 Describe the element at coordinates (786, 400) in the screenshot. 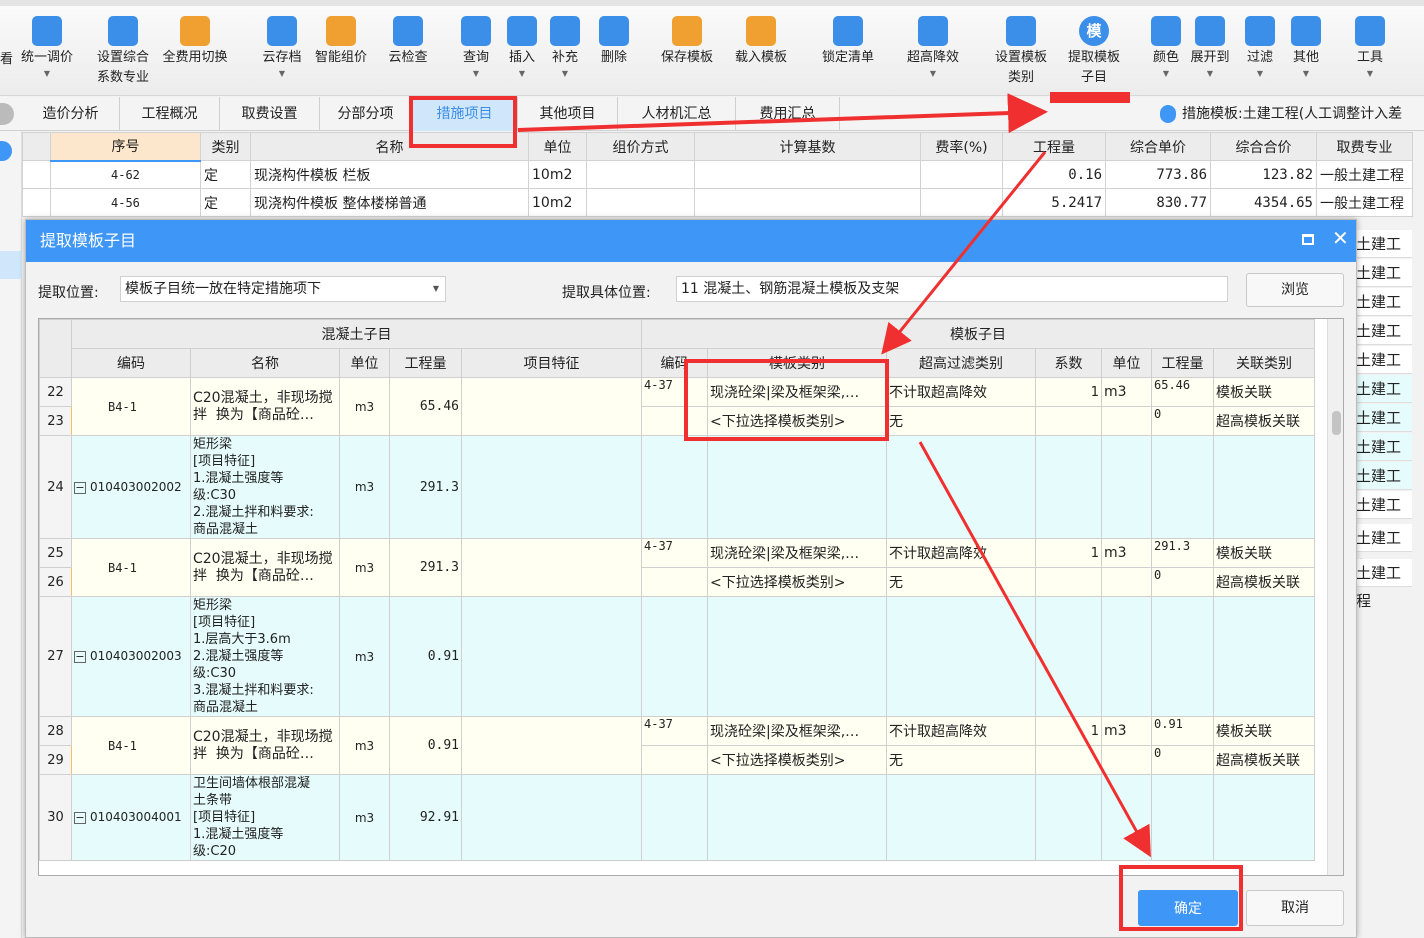

I see `annotation-box-category` at that location.